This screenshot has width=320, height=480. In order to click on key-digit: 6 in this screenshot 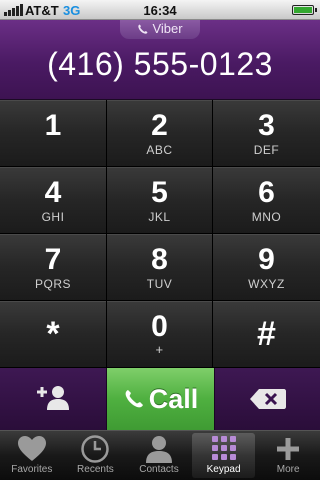, I will do `click(266, 192)`.